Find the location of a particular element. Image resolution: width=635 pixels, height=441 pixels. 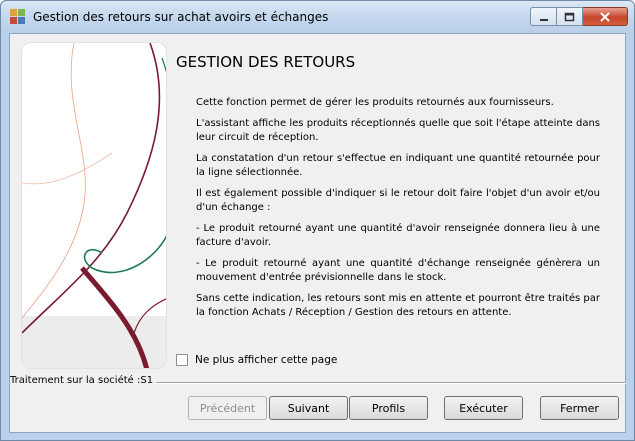

app-icon is located at coordinates (18, 17).